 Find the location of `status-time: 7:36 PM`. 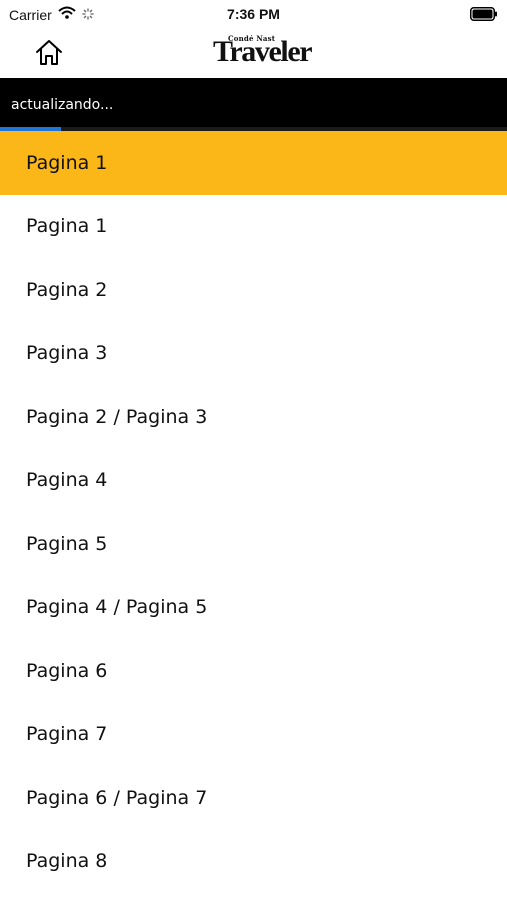

status-time: 7:36 PM is located at coordinates (253, 14).